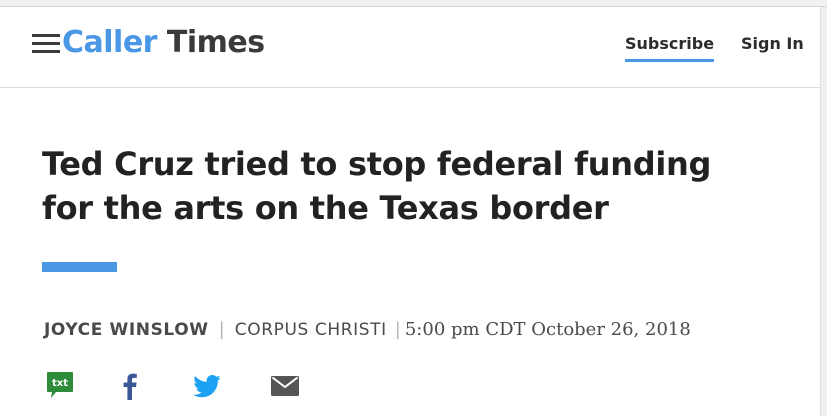  What do you see at coordinates (46, 44) in the screenshot?
I see `hamburger-menu-icon` at bounding box center [46, 44].